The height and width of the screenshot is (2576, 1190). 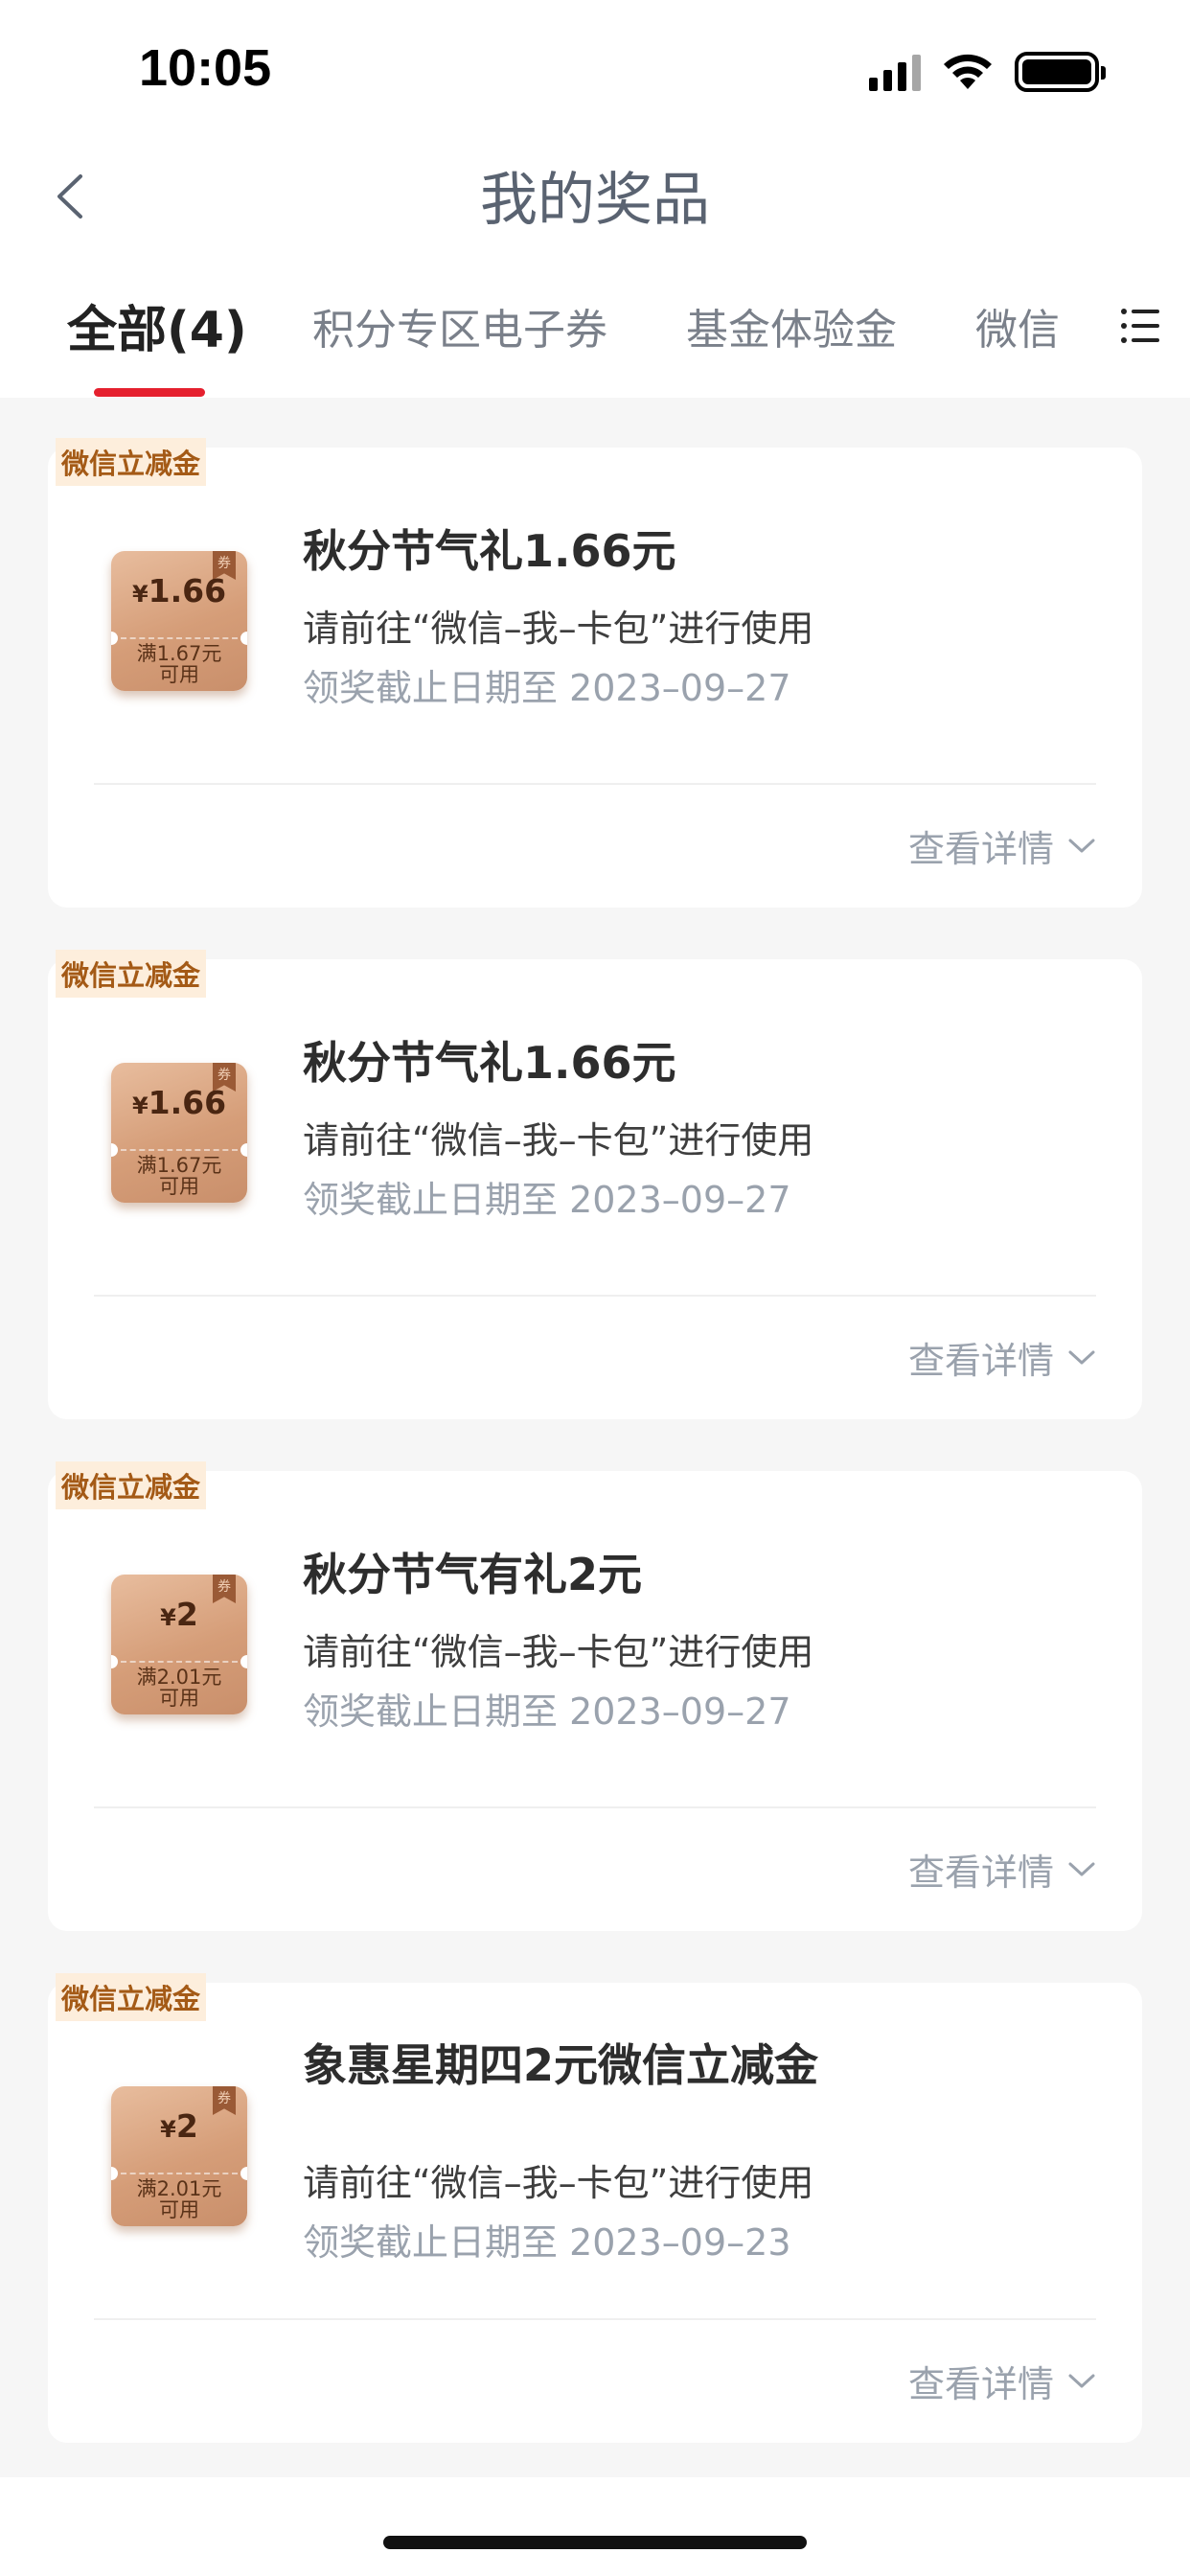 I want to click on tab-all: 全部(4), so click(x=157, y=325).